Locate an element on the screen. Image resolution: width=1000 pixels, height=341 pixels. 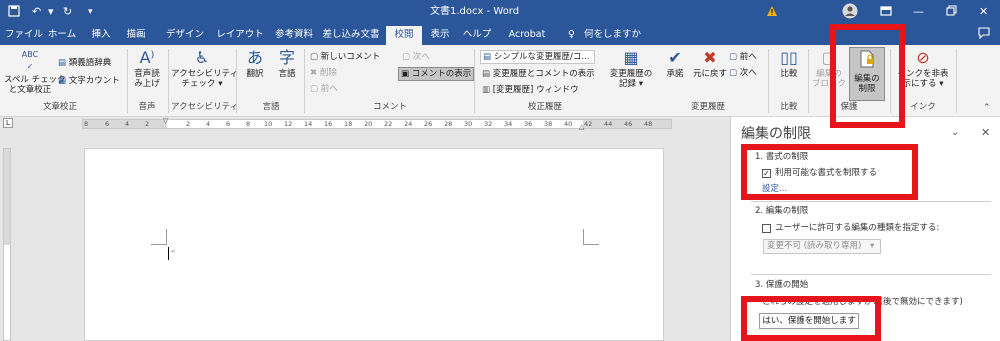
tab-design: デザイン is located at coordinates (185, 35).